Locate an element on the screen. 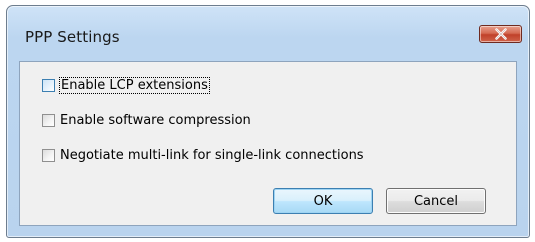 This screenshot has height=242, width=535. option-enable-software-compression: Enable software compression is located at coordinates (146, 120).